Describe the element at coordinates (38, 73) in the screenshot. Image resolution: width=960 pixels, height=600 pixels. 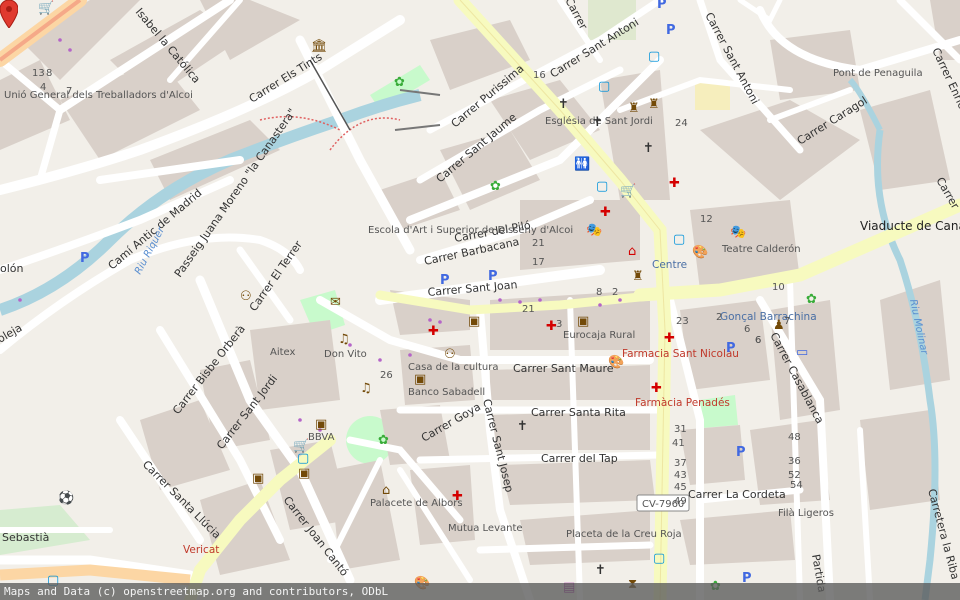
I see `house-number: 13` at that location.